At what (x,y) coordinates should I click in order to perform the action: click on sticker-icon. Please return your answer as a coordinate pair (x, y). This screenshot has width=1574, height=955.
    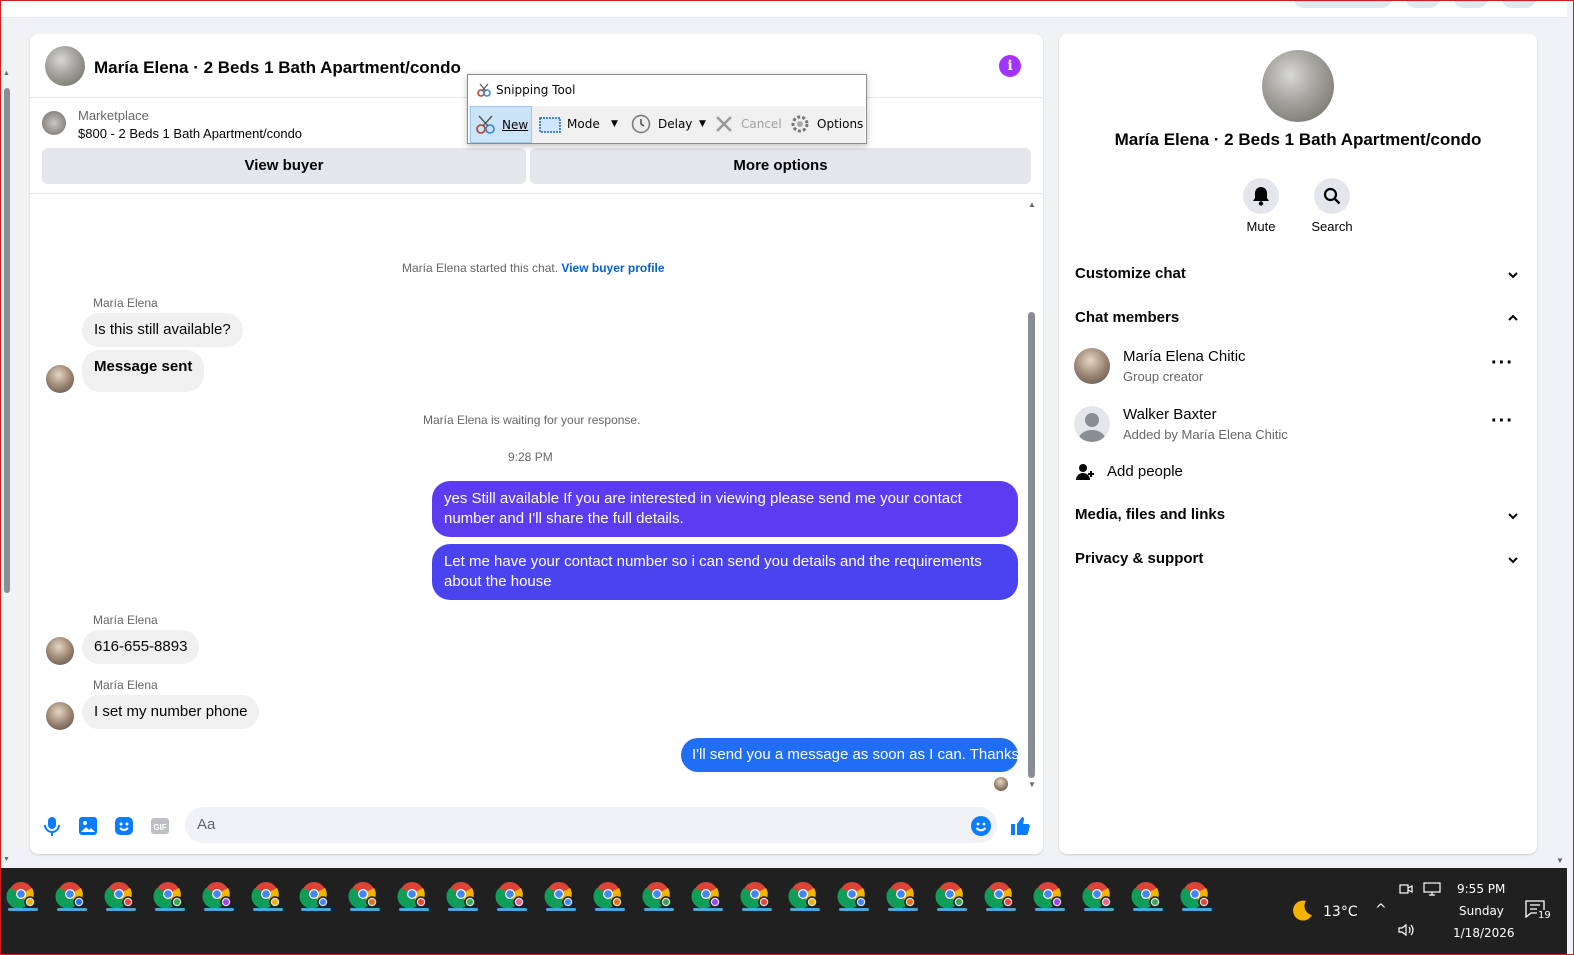
    Looking at the image, I should click on (124, 826).